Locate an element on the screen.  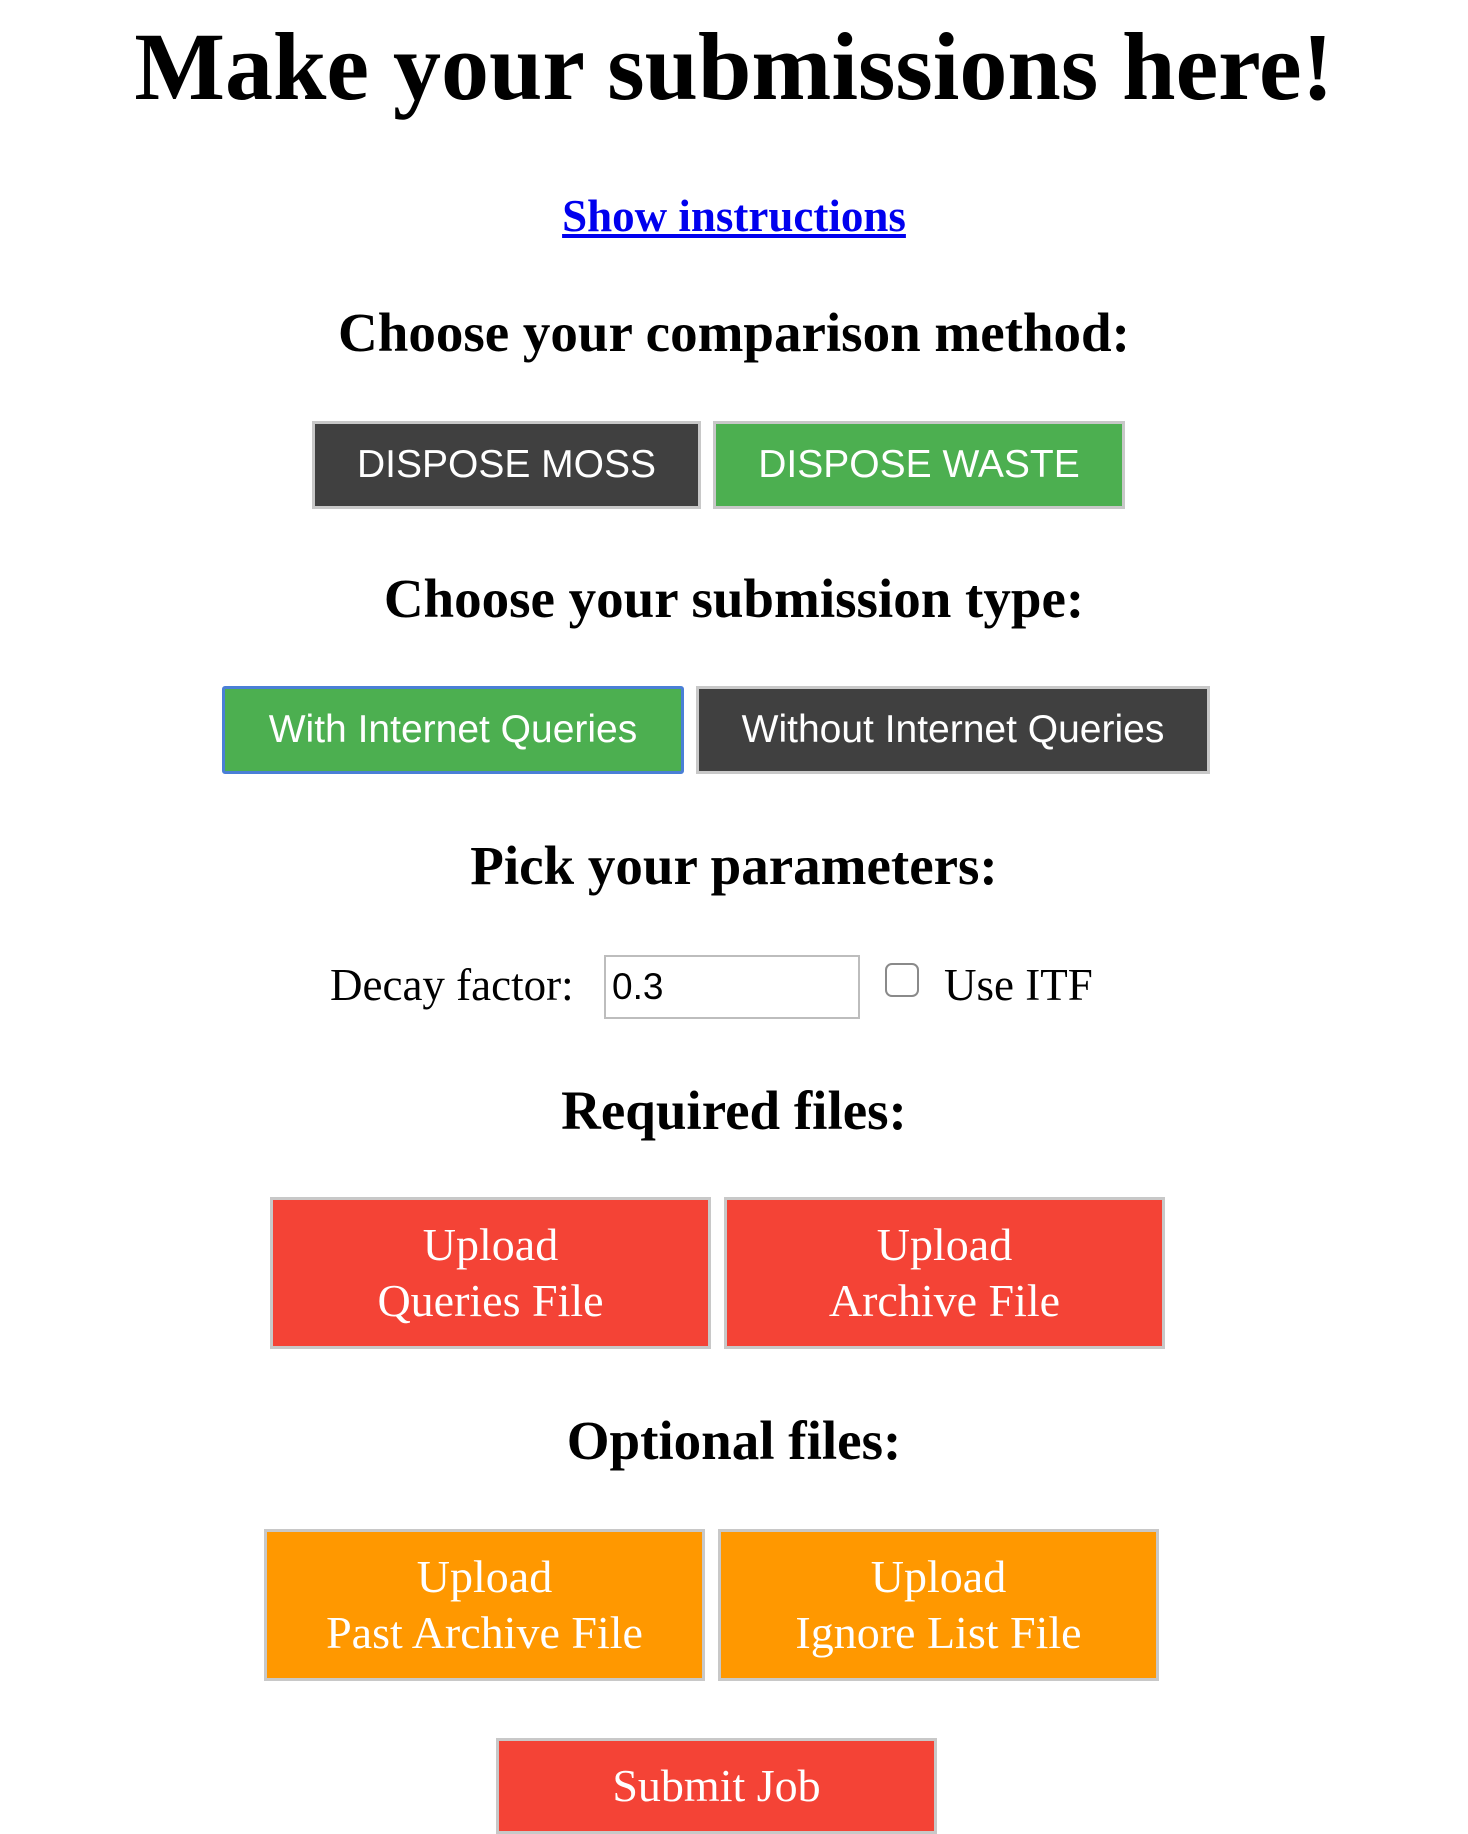
dispose-waste-button: DISPOSE WASTE is located at coordinates (919, 465).